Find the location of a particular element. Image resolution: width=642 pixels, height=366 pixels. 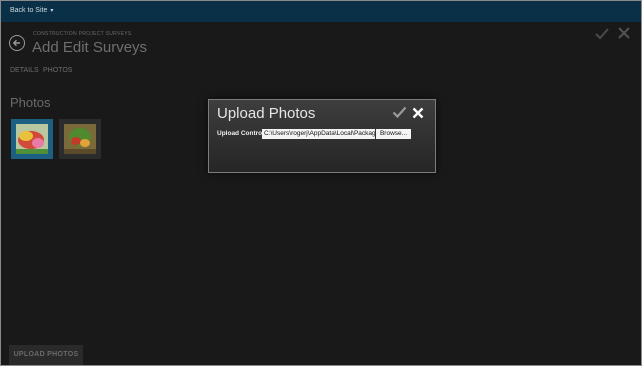

back-arrow-icon is located at coordinates (16, 43).